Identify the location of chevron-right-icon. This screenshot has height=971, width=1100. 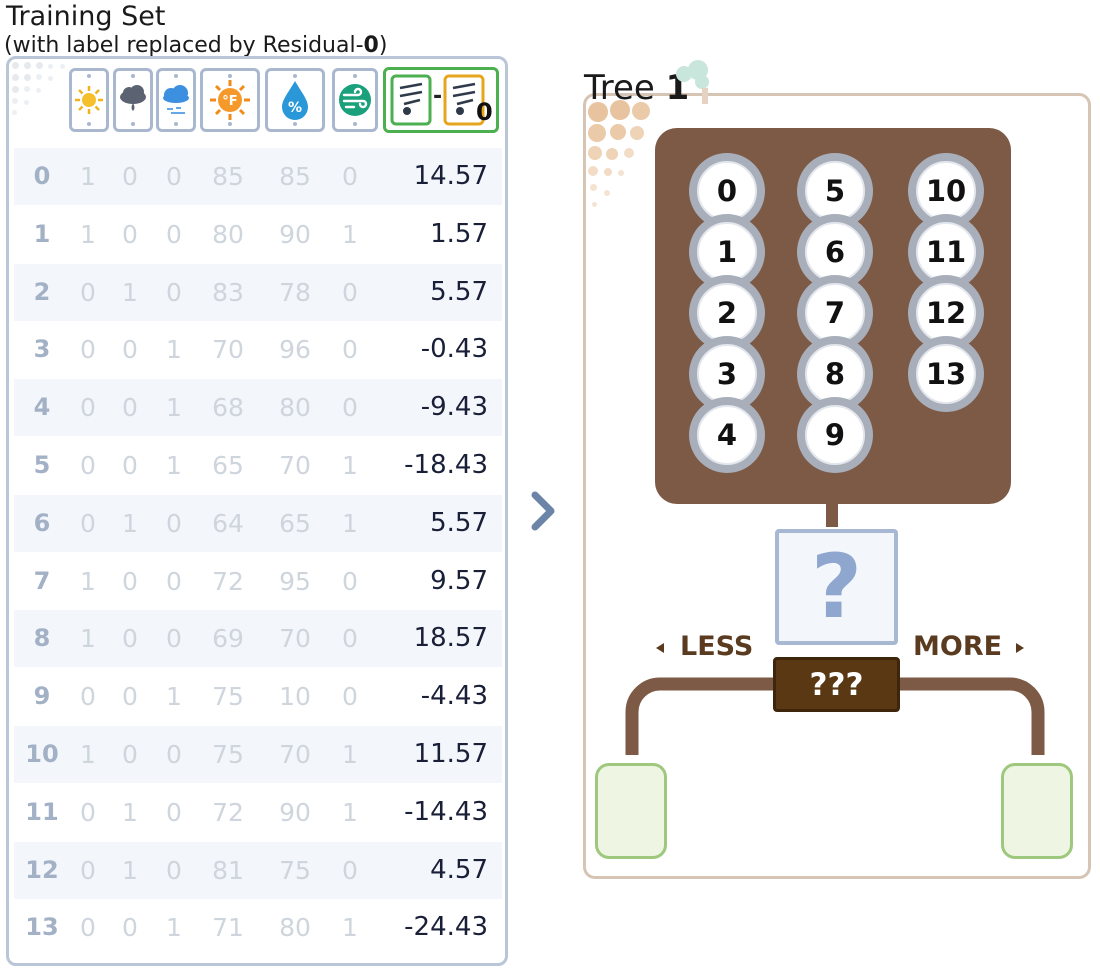
(543, 511).